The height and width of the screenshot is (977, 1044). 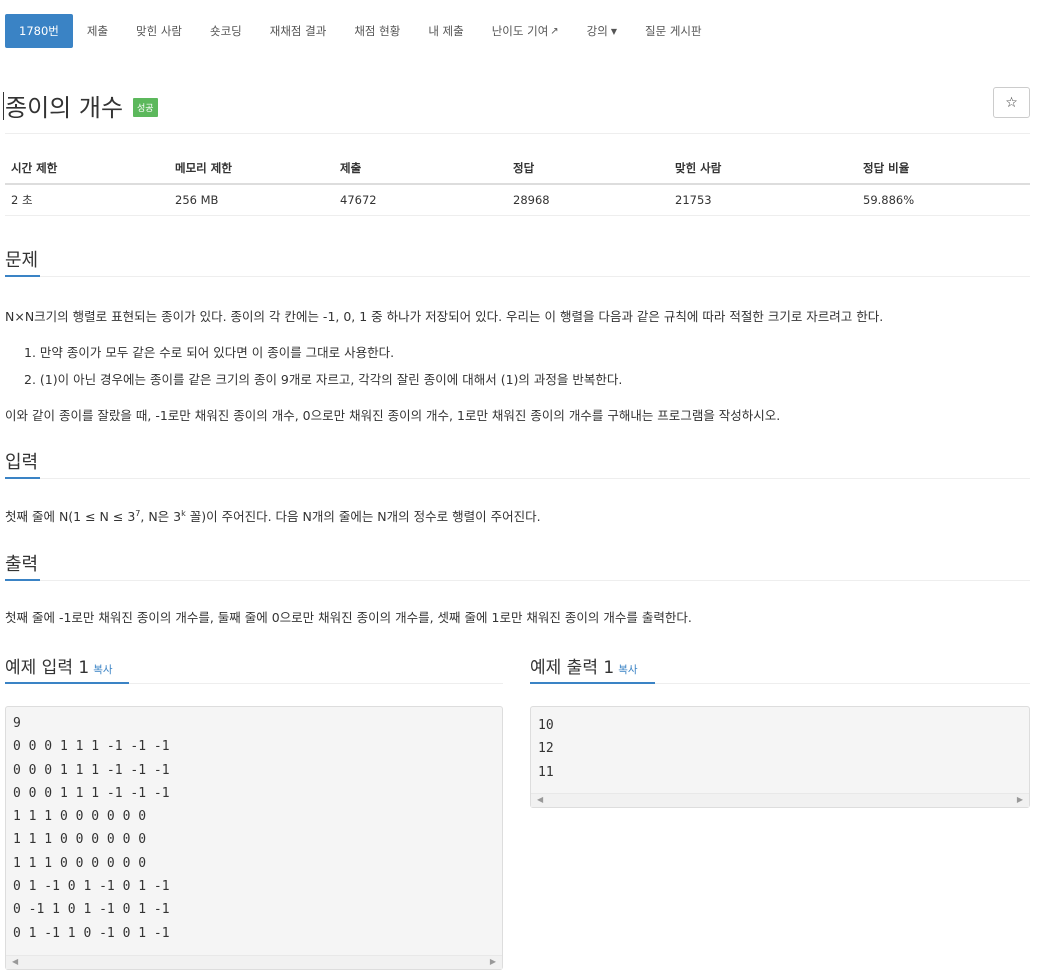 What do you see at coordinates (780, 757) in the screenshot?
I see `example-output-box: 10 12 11 ◀ ▶` at bounding box center [780, 757].